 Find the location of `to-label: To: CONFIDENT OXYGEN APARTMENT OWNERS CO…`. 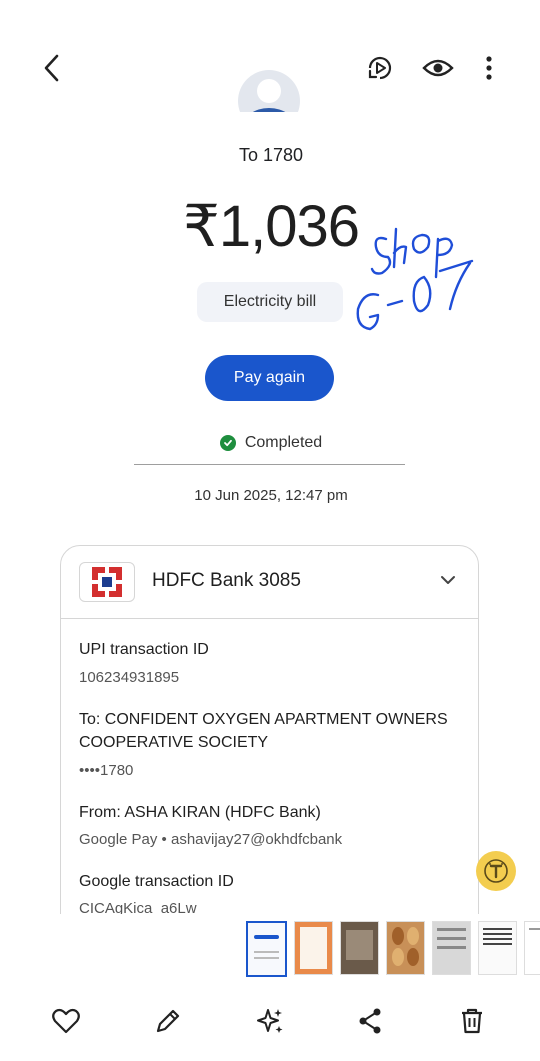

to-label: To: CONFIDENT OXYGEN APARTMENT OWNERS CO… is located at coordinates (263, 731).